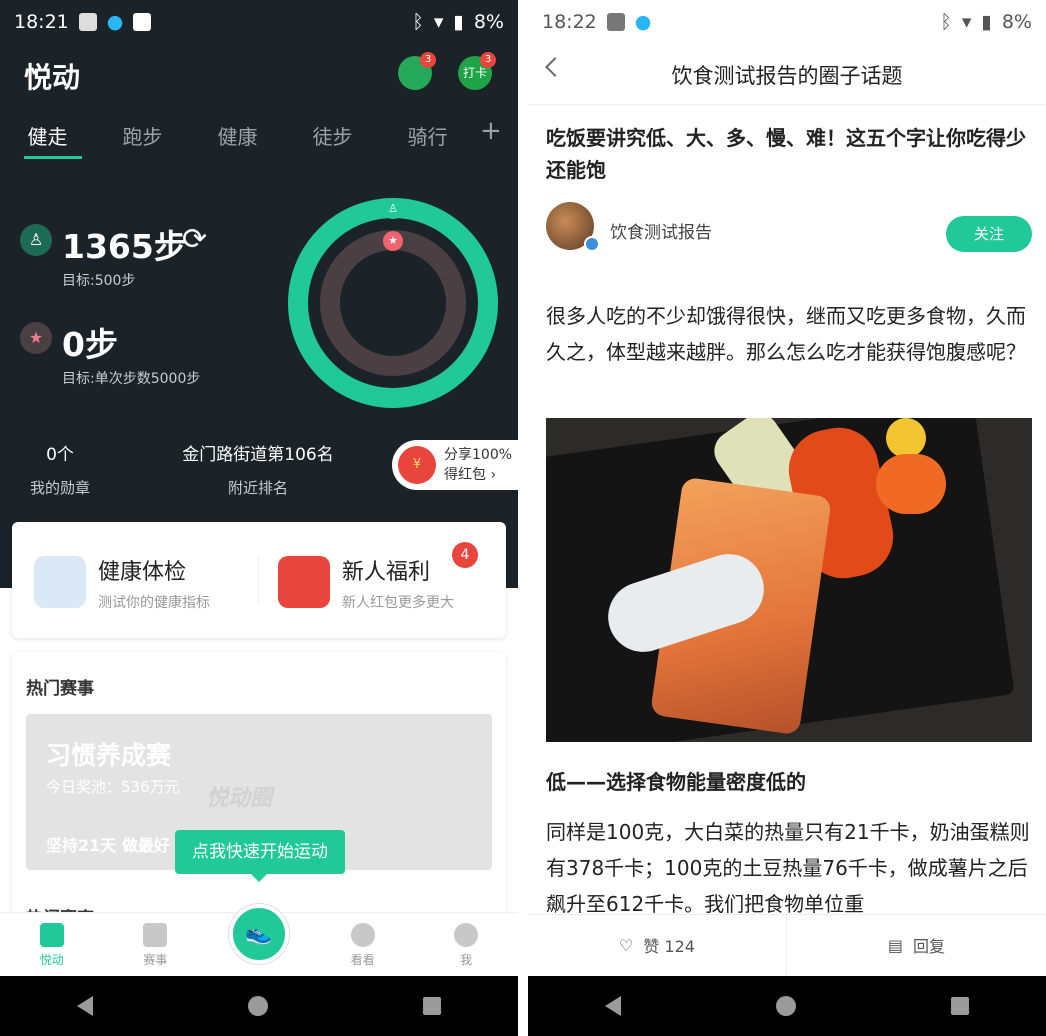 This screenshot has height=1036, width=1046. Describe the element at coordinates (113, 787) in the screenshot. I see `banner-prize: 今日奖池：536万元` at that location.